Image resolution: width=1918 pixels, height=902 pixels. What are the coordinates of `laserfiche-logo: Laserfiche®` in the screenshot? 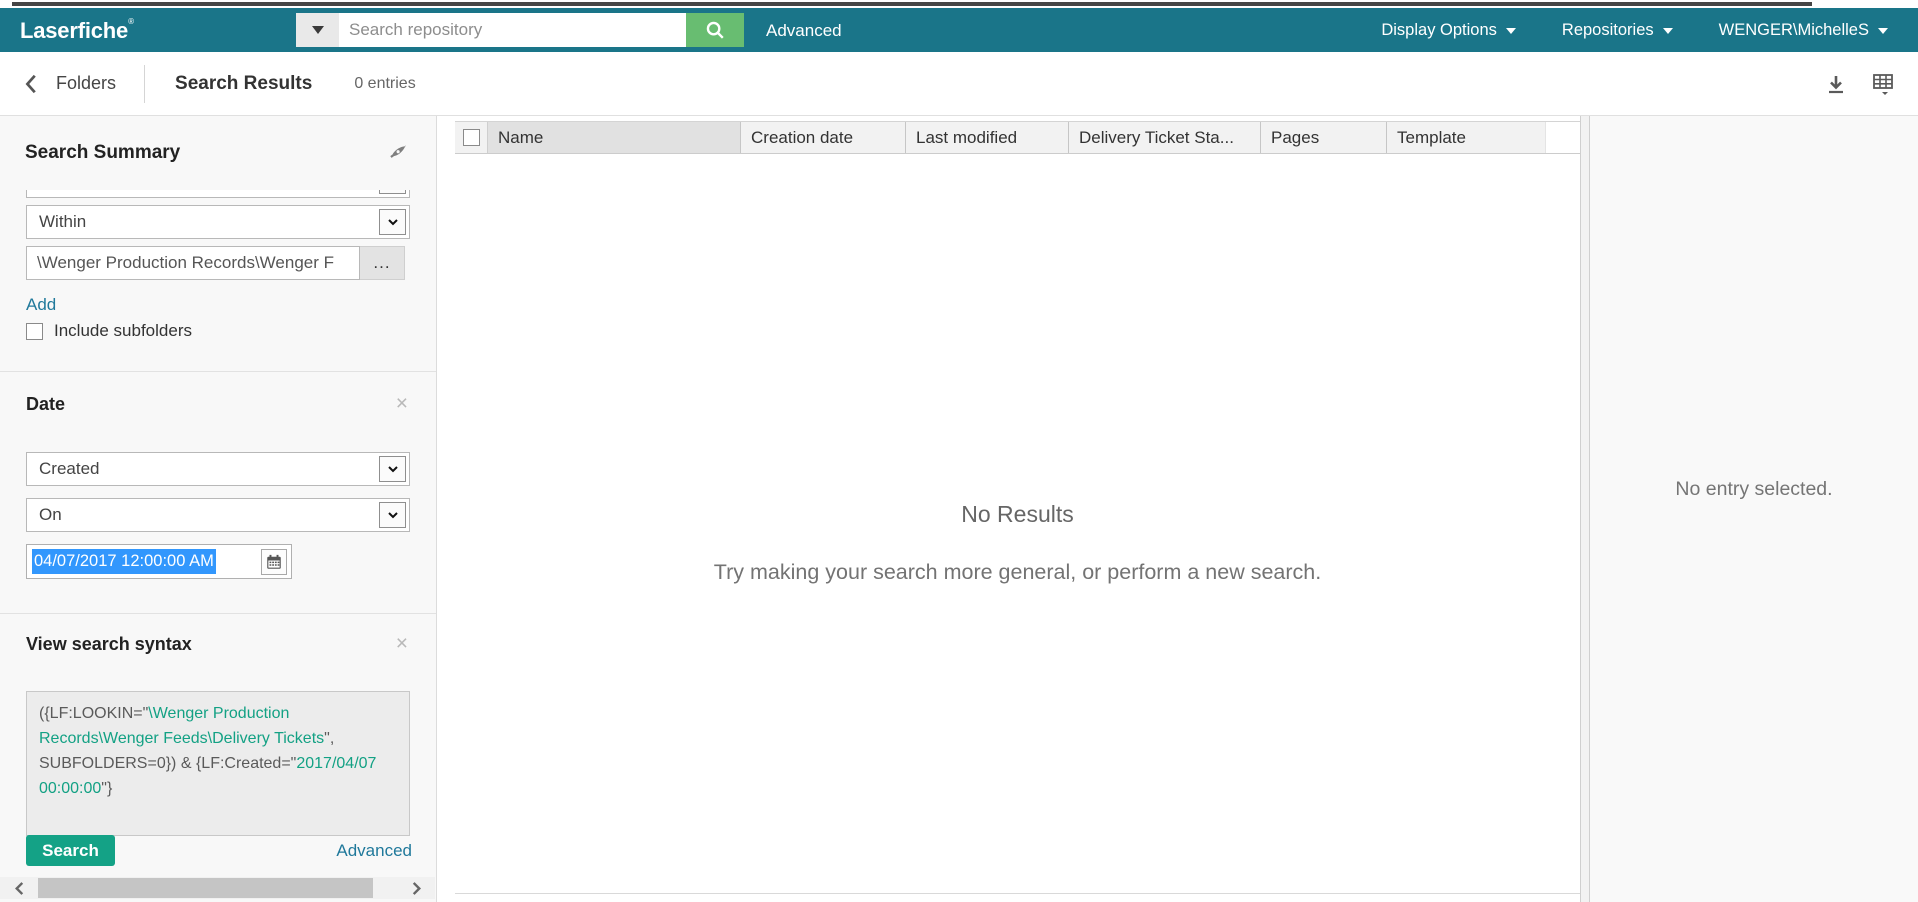 It's located at (77, 30).